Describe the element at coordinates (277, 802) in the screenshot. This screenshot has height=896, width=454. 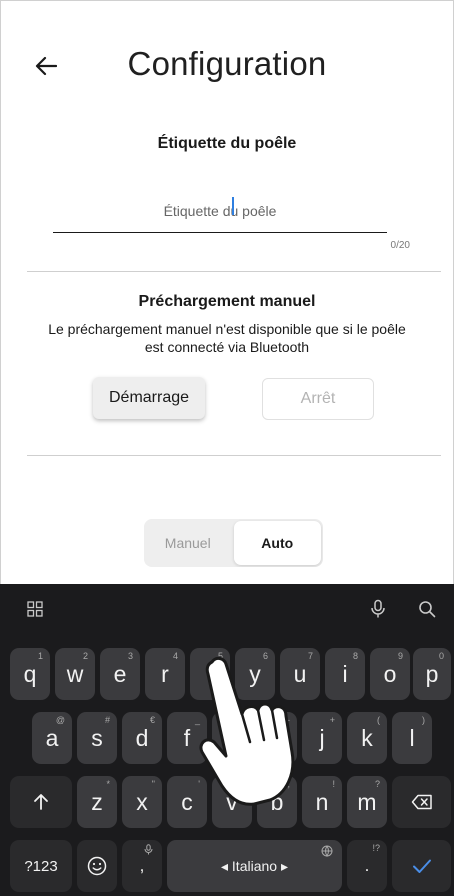
I see `key-b: b;` at that location.